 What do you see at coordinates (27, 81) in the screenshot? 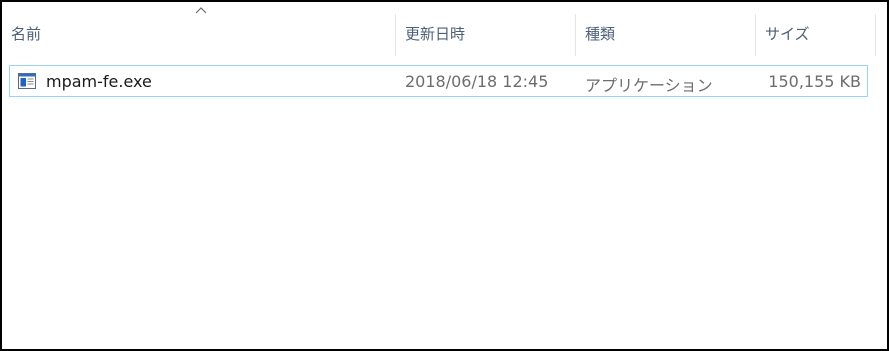
I see `application-exe-icon` at bounding box center [27, 81].